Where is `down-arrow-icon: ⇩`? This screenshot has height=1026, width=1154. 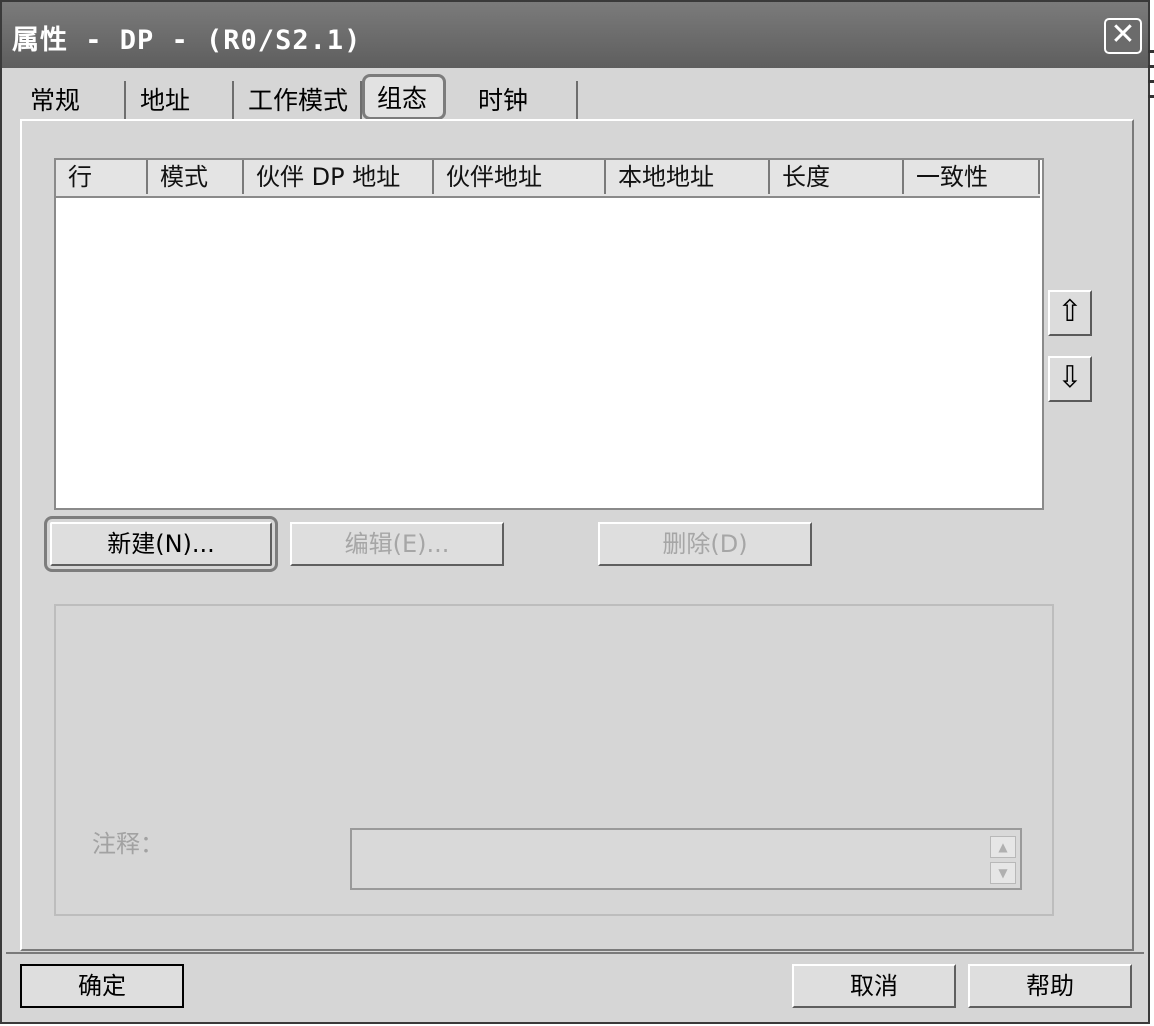
down-arrow-icon: ⇩ is located at coordinates (1070, 377).